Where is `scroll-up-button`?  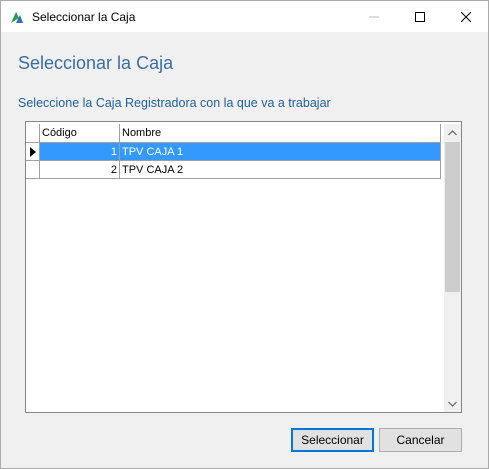
scroll-up-button is located at coordinates (452, 132).